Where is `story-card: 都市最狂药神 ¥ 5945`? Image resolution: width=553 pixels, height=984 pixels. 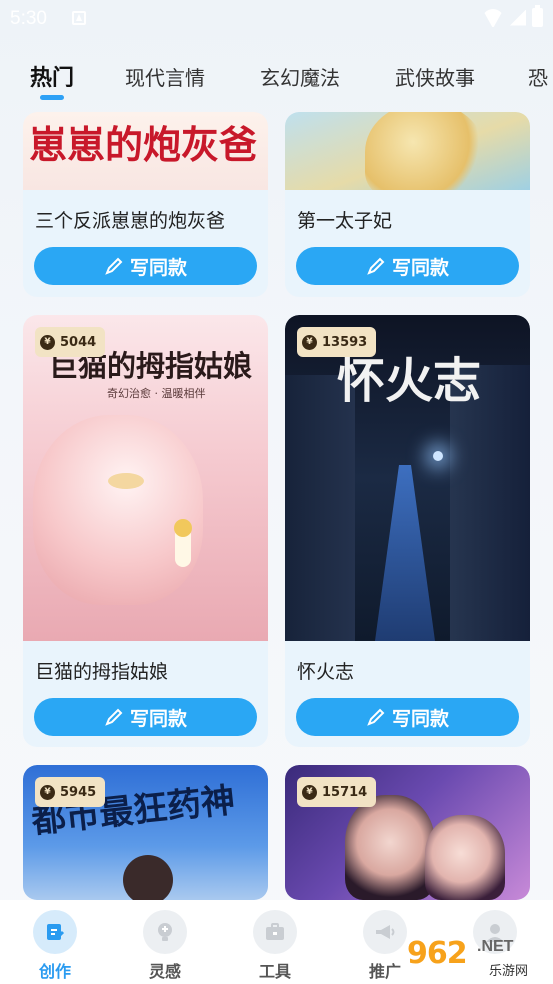 story-card: 都市最狂药神 ¥ 5945 is located at coordinates (145, 832).